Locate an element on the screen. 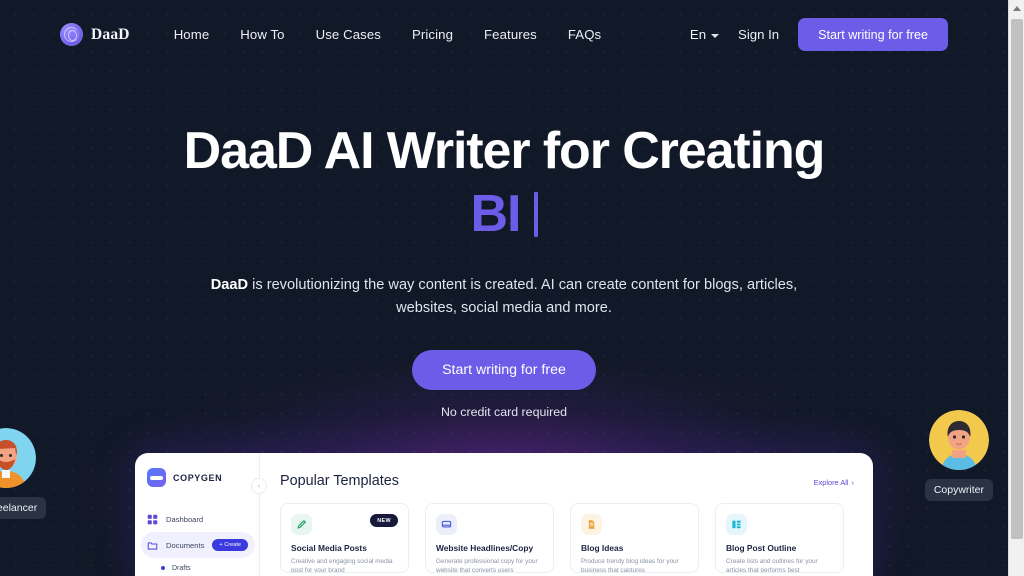  document-icon is located at coordinates (591, 524).